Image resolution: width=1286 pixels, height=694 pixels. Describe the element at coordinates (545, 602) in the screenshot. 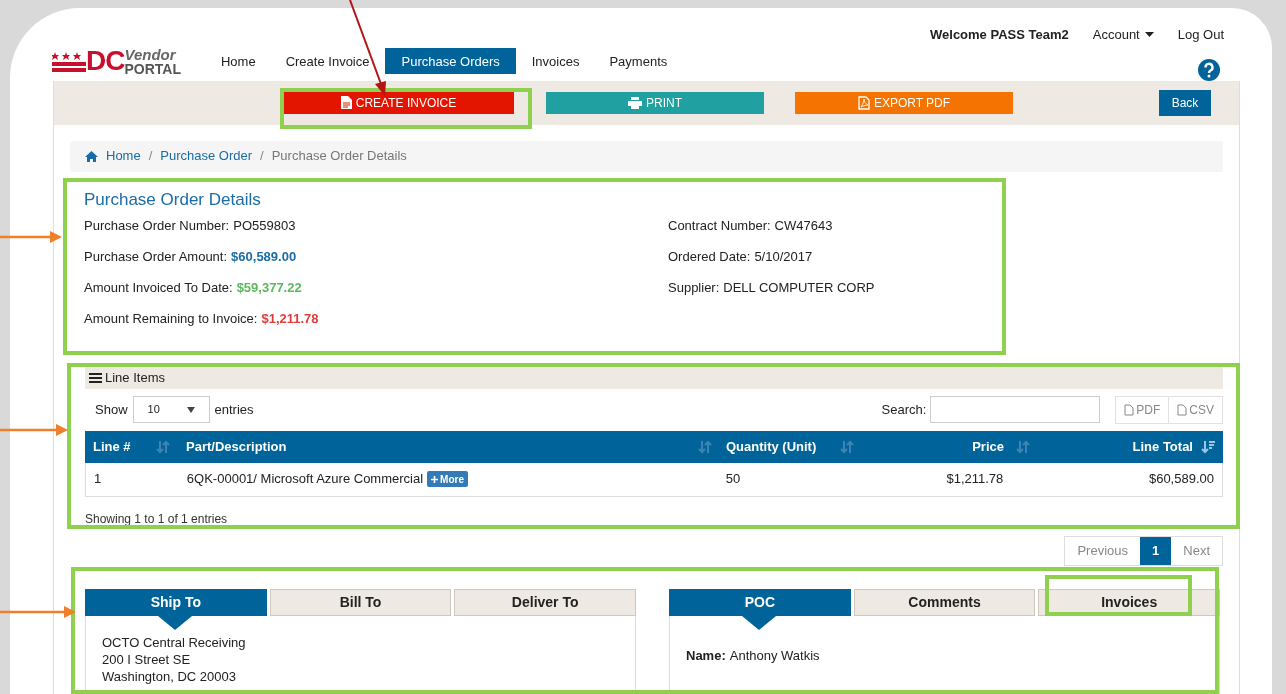

I see `tab: Deliver To` at that location.